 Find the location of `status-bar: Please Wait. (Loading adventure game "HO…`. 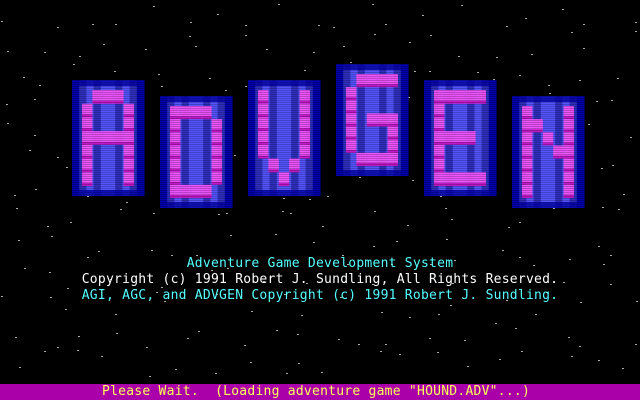

status-bar: Please Wait. (Loading adventure game "HO… is located at coordinates (320, 392).